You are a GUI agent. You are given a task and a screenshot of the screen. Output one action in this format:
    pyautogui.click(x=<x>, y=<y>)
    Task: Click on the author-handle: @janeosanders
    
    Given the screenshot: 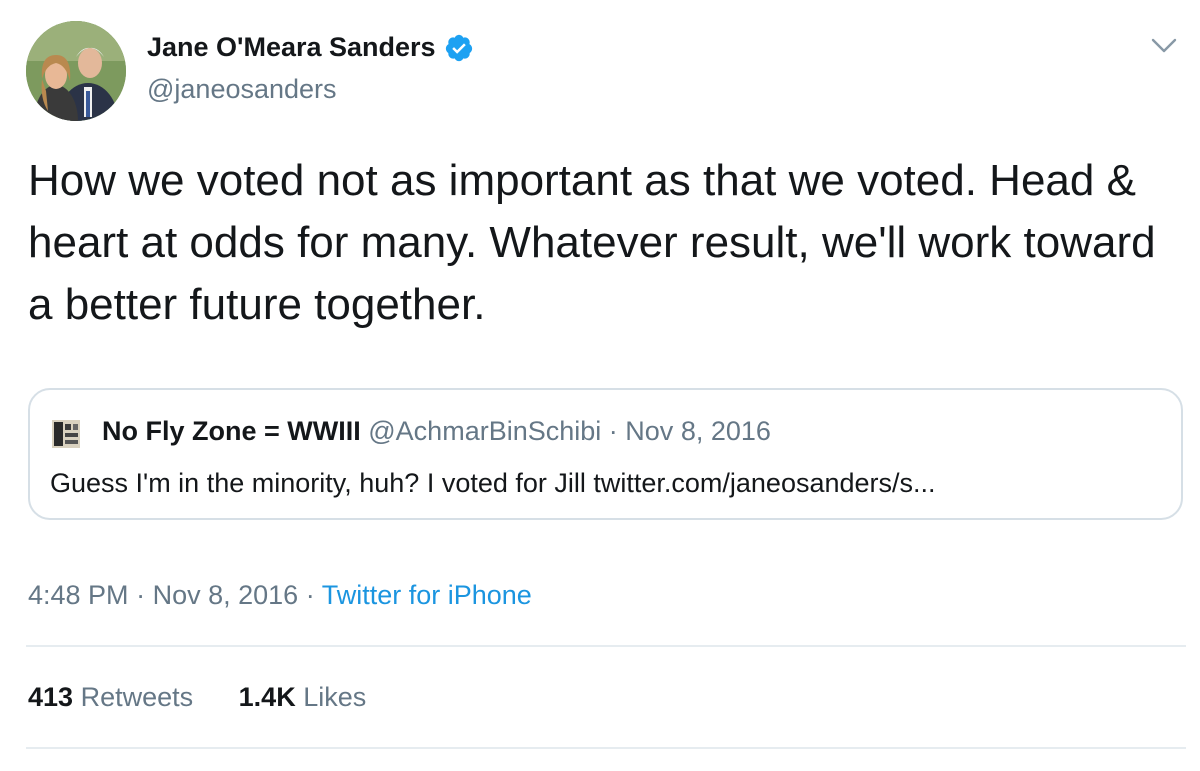 What is the action you would take?
    pyautogui.click(x=242, y=89)
    